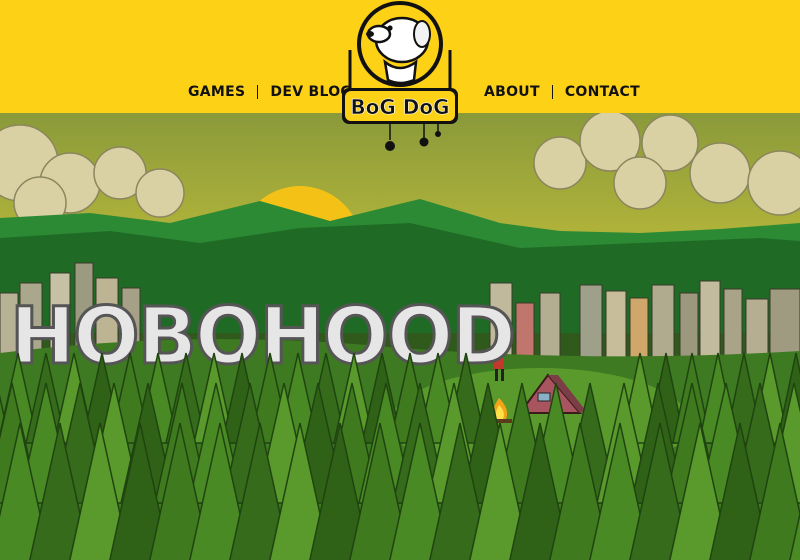  I want to click on nav-right: ABOUT CONTACT, so click(562, 92).